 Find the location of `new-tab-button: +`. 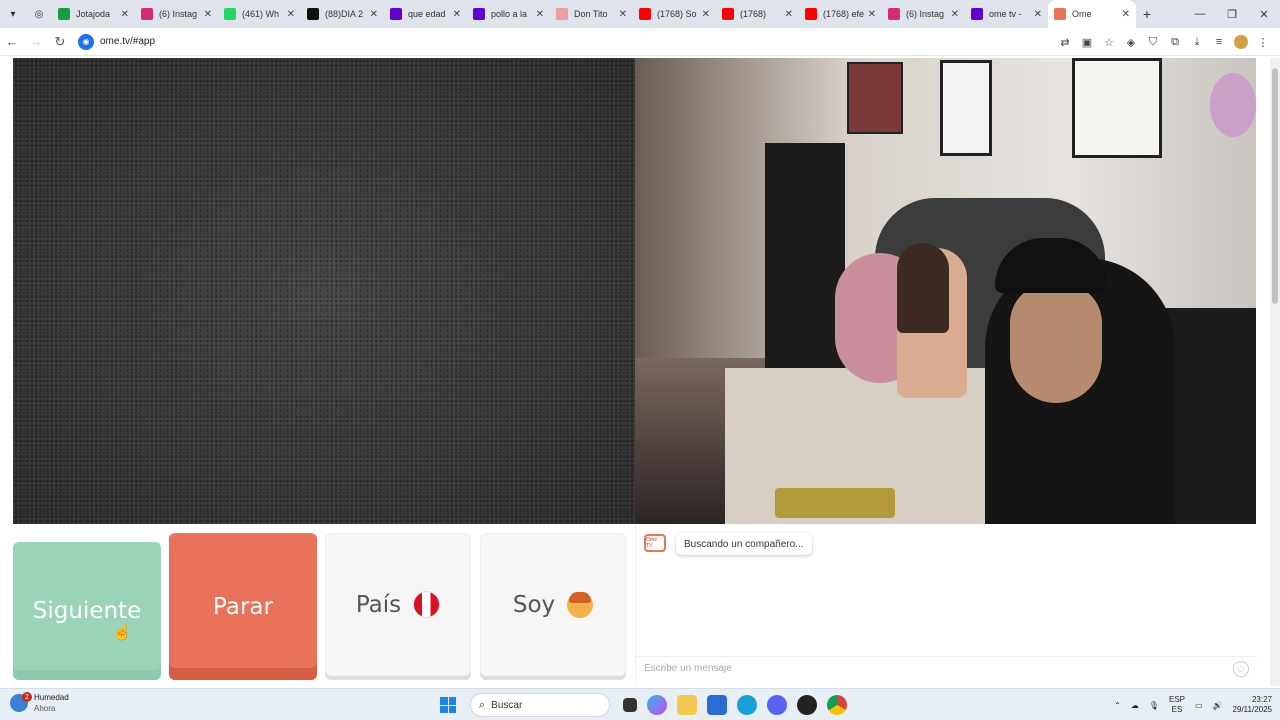

new-tab-button: + is located at coordinates (1147, 14).